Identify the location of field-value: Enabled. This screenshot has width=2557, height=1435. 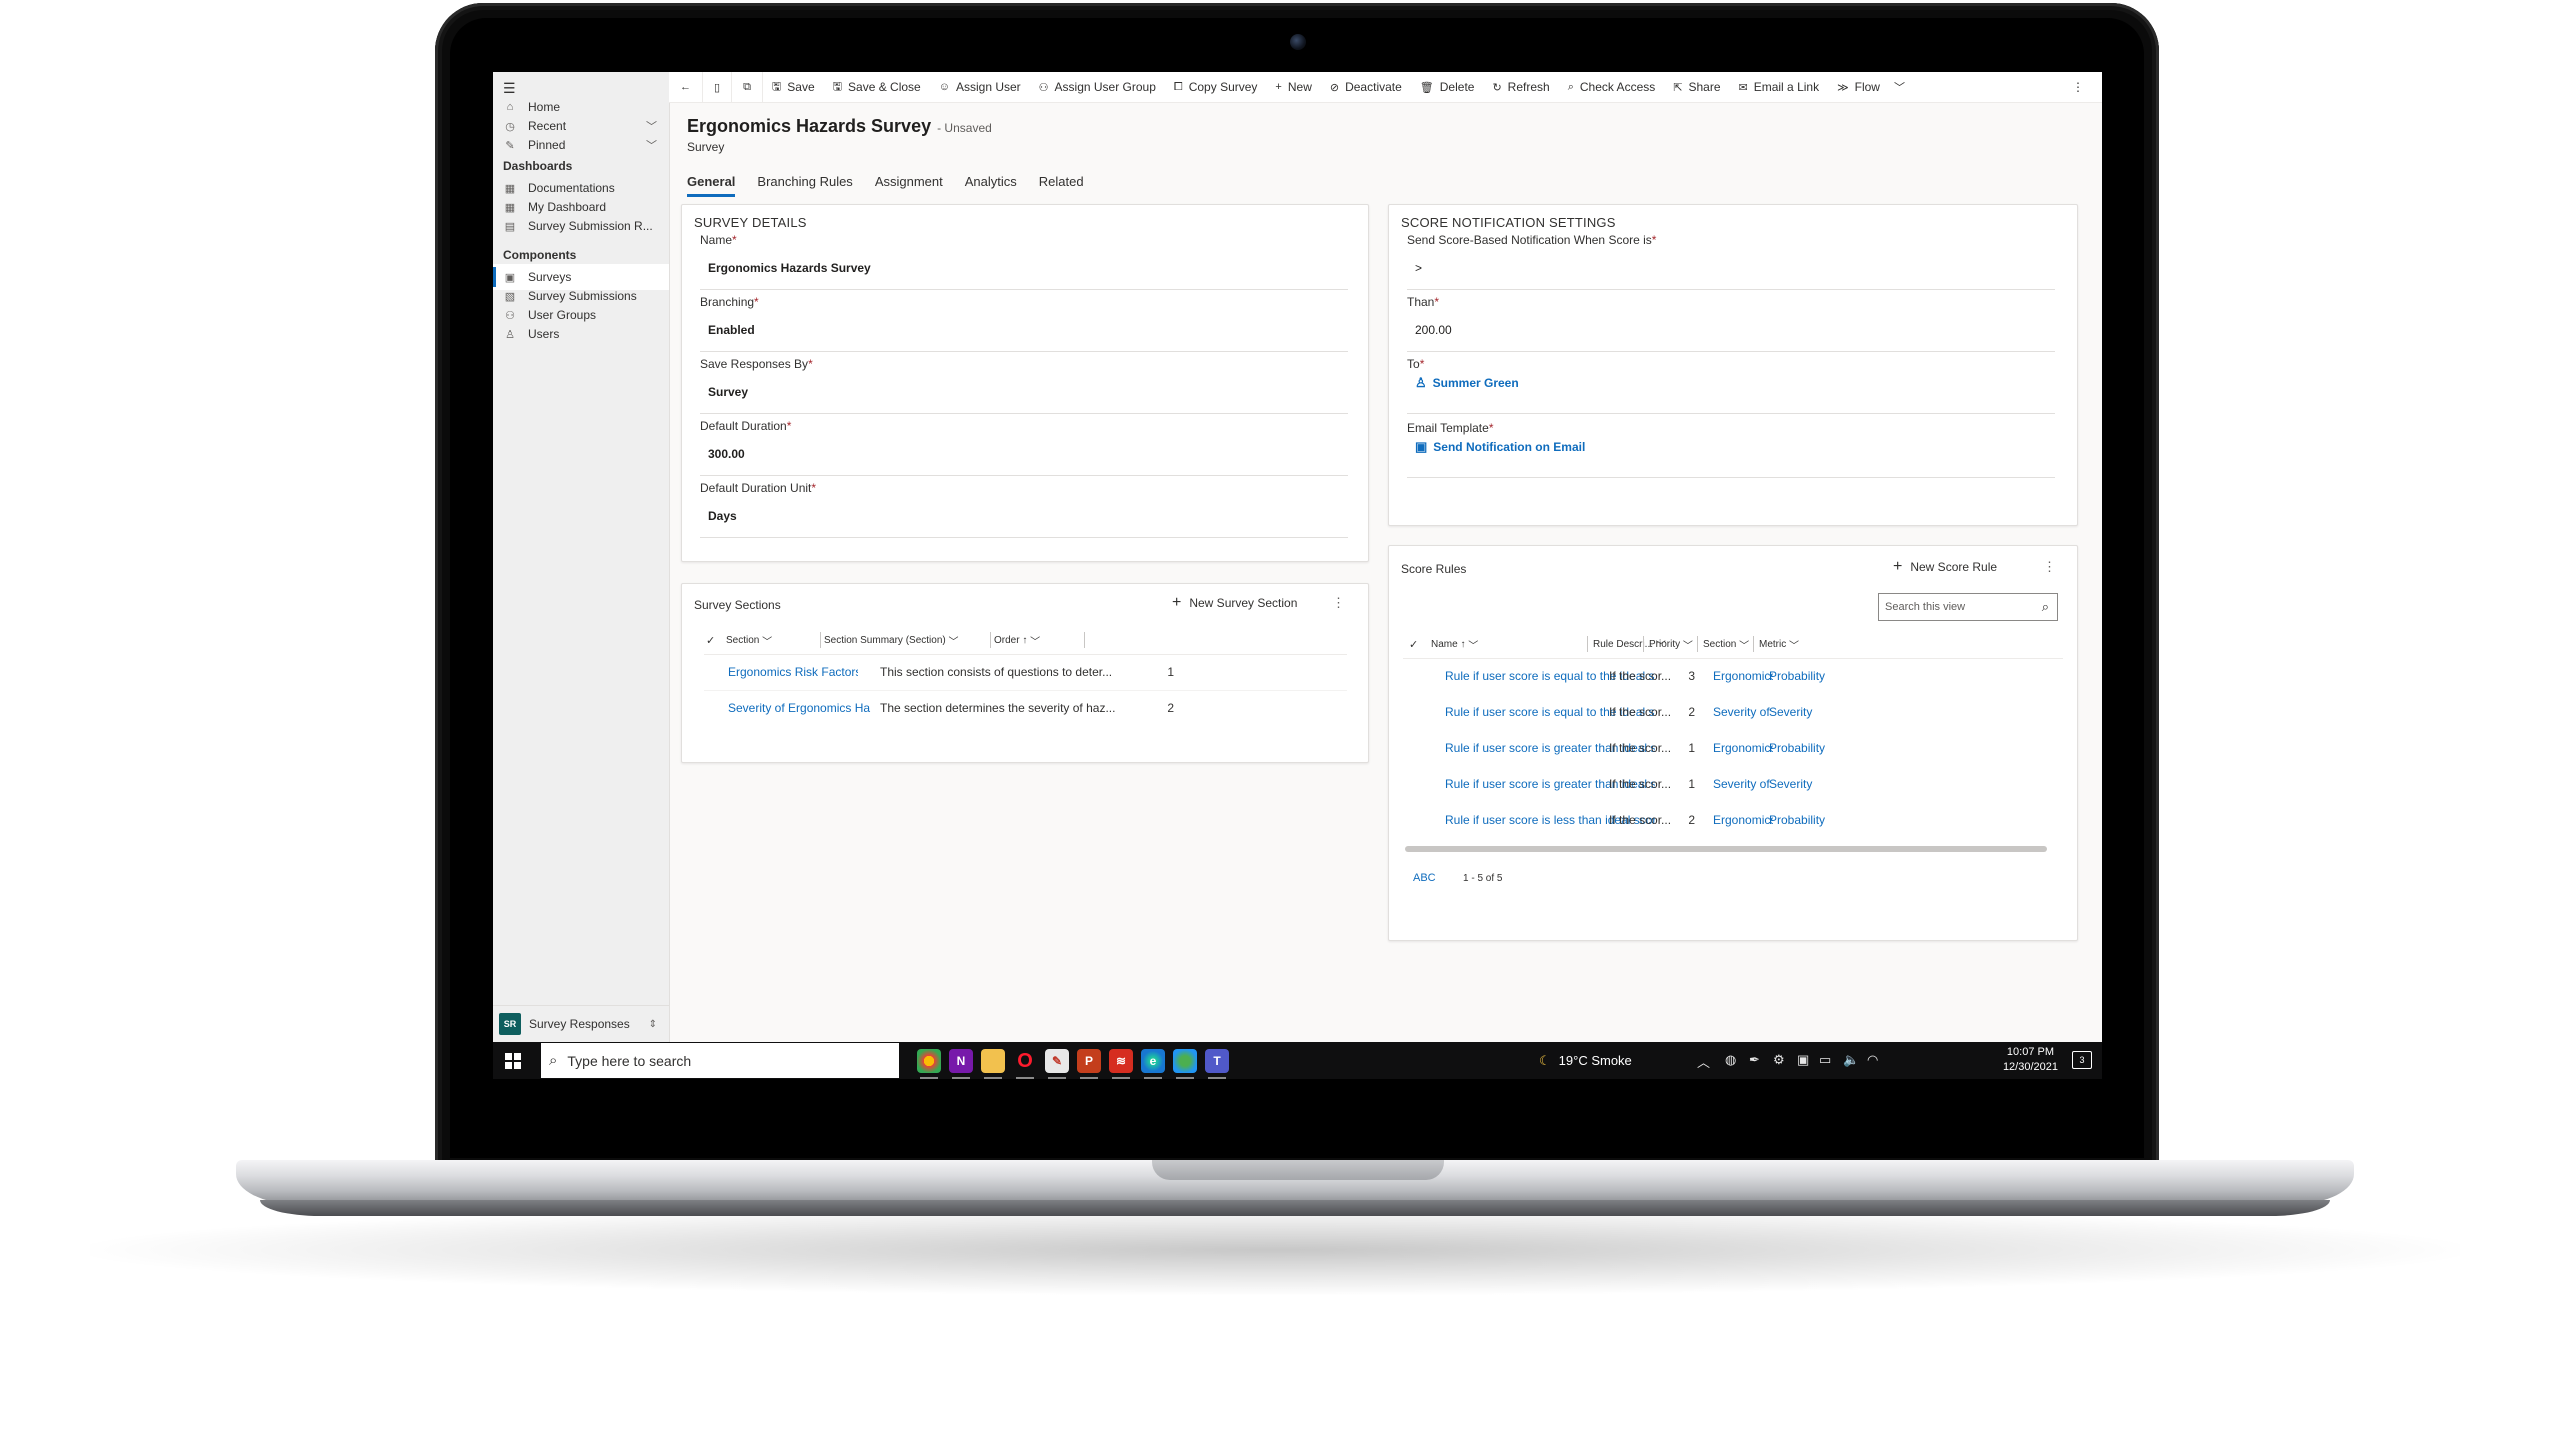
(731, 330).